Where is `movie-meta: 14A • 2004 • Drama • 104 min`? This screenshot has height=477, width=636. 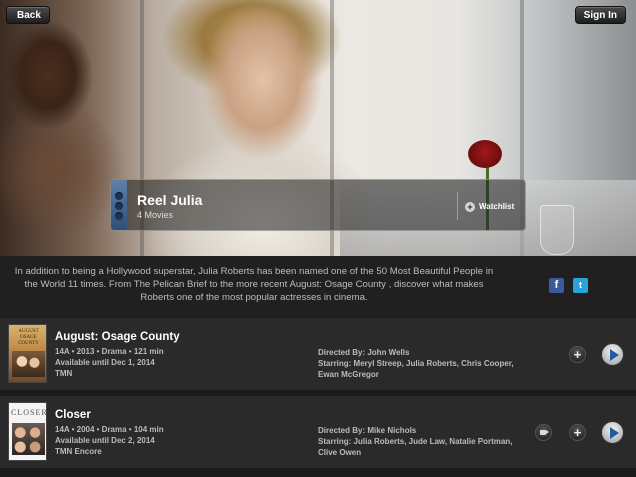 movie-meta: 14A • 2004 • Drama • 104 min is located at coordinates (109, 429).